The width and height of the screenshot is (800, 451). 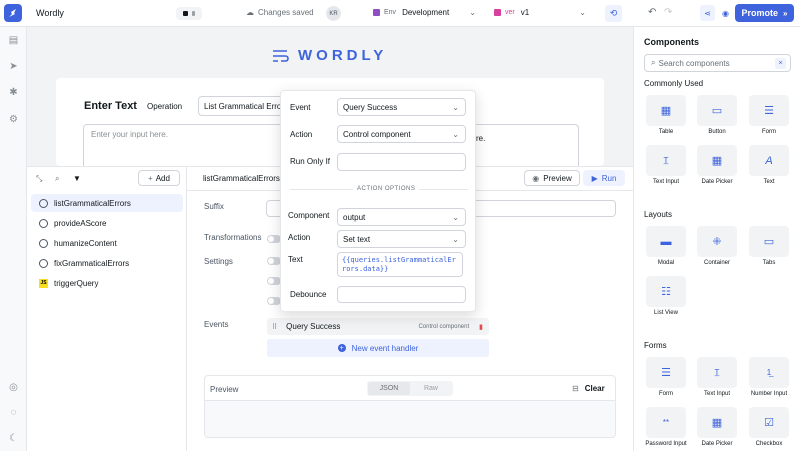 What do you see at coordinates (274, 327) in the screenshot?
I see `drag-handle-icon: ⠿` at bounding box center [274, 327].